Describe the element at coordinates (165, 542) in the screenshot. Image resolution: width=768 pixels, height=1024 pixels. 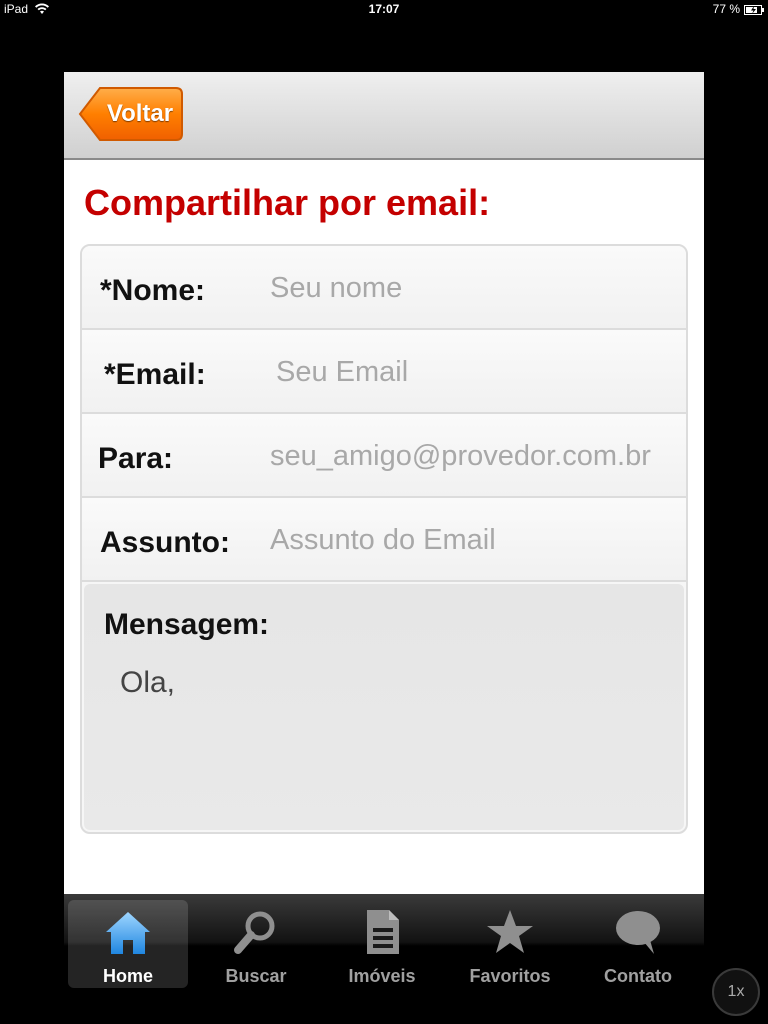
I see `subject-label: Assunto:` at that location.